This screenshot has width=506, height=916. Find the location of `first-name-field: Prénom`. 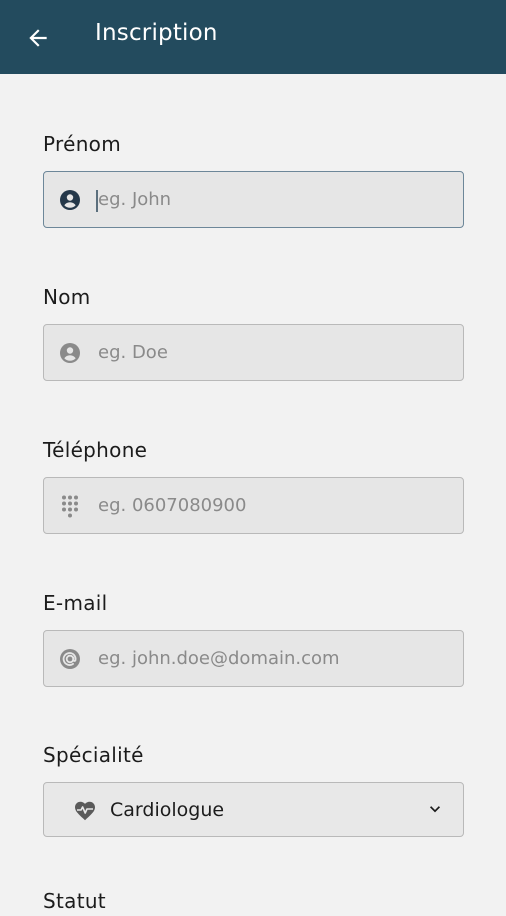

first-name-field: Prénom is located at coordinates (253, 178).